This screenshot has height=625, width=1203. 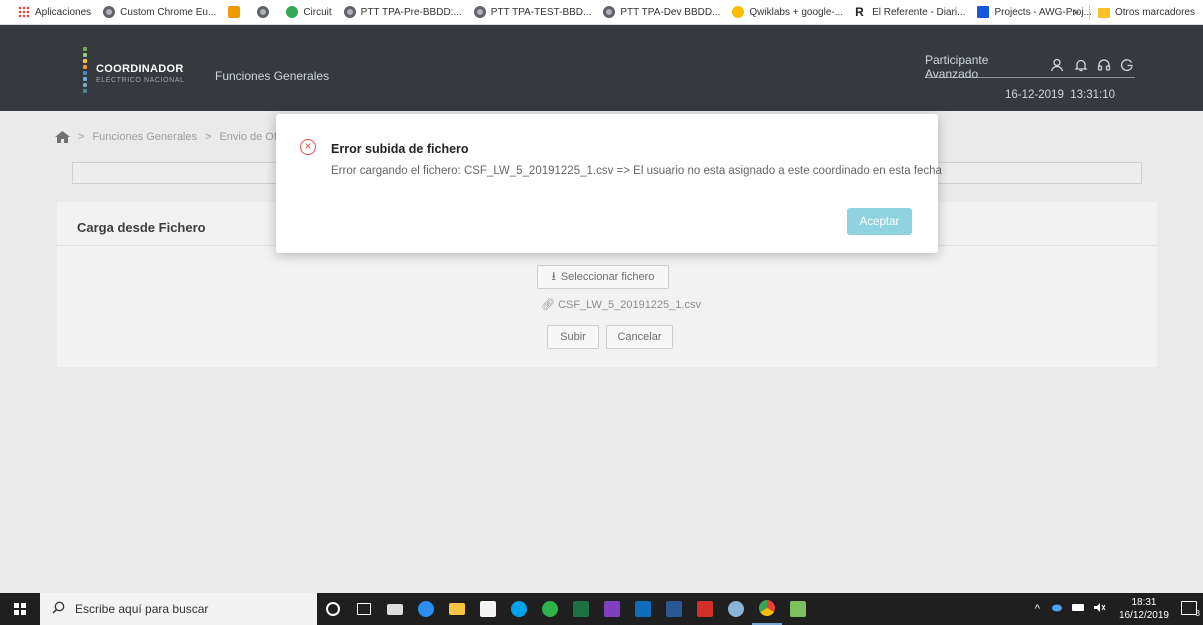 What do you see at coordinates (395, 609) in the screenshot?
I see `mail-icon` at bounding box center [395, 609].